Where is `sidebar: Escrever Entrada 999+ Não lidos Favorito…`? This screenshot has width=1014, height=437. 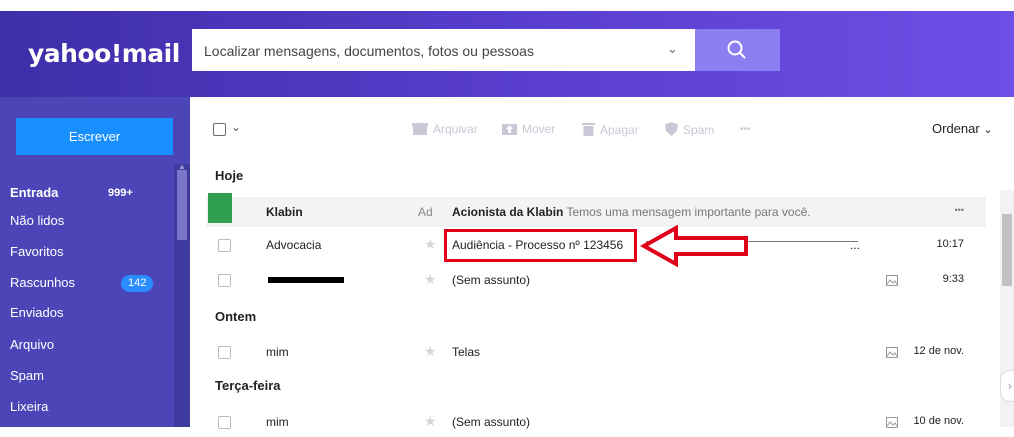 sidebar: Escrever Entrada 999+ Não lidos Favorito… is located at coordinates (95, 262).